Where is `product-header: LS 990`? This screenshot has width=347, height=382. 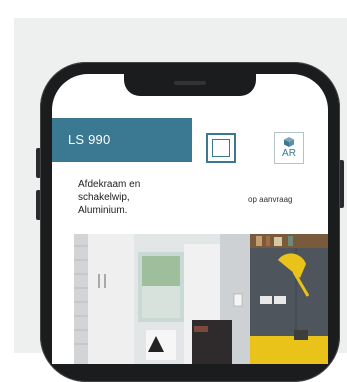
product-header: LS 990 is located at coordinates (122, 140).